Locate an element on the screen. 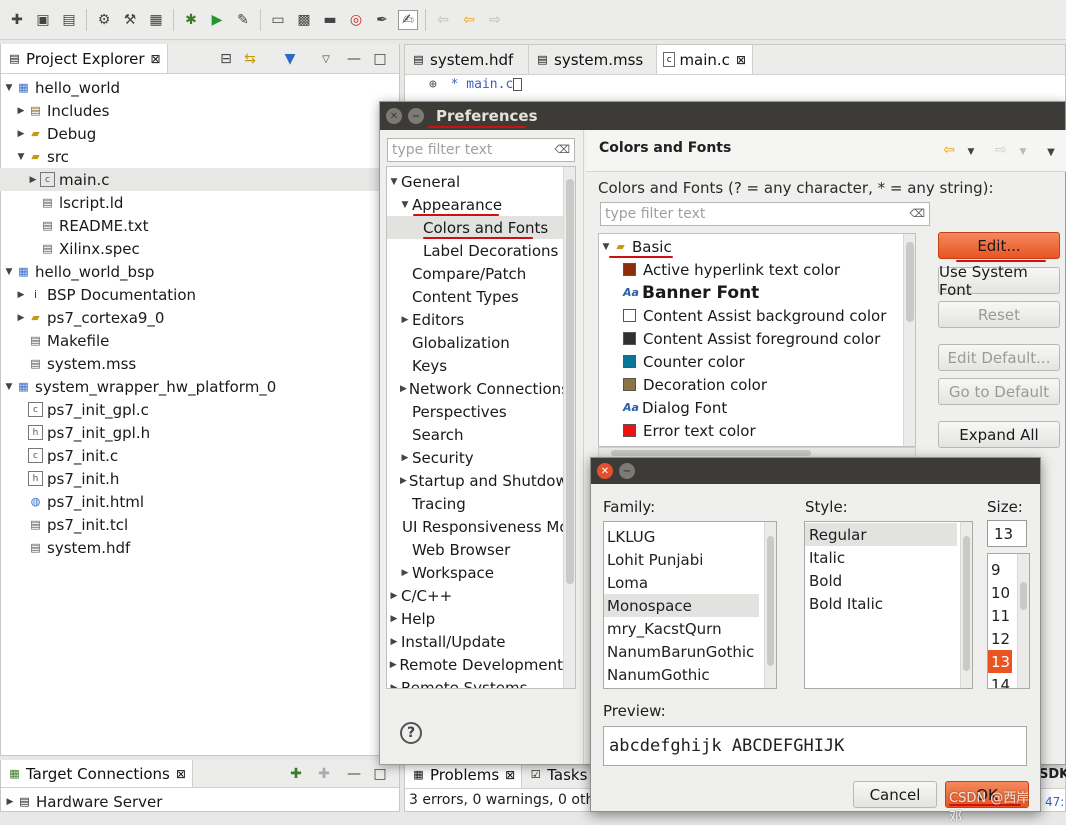  category-basic: ▼ ▰ Basic is located at coordinates (636, 246).